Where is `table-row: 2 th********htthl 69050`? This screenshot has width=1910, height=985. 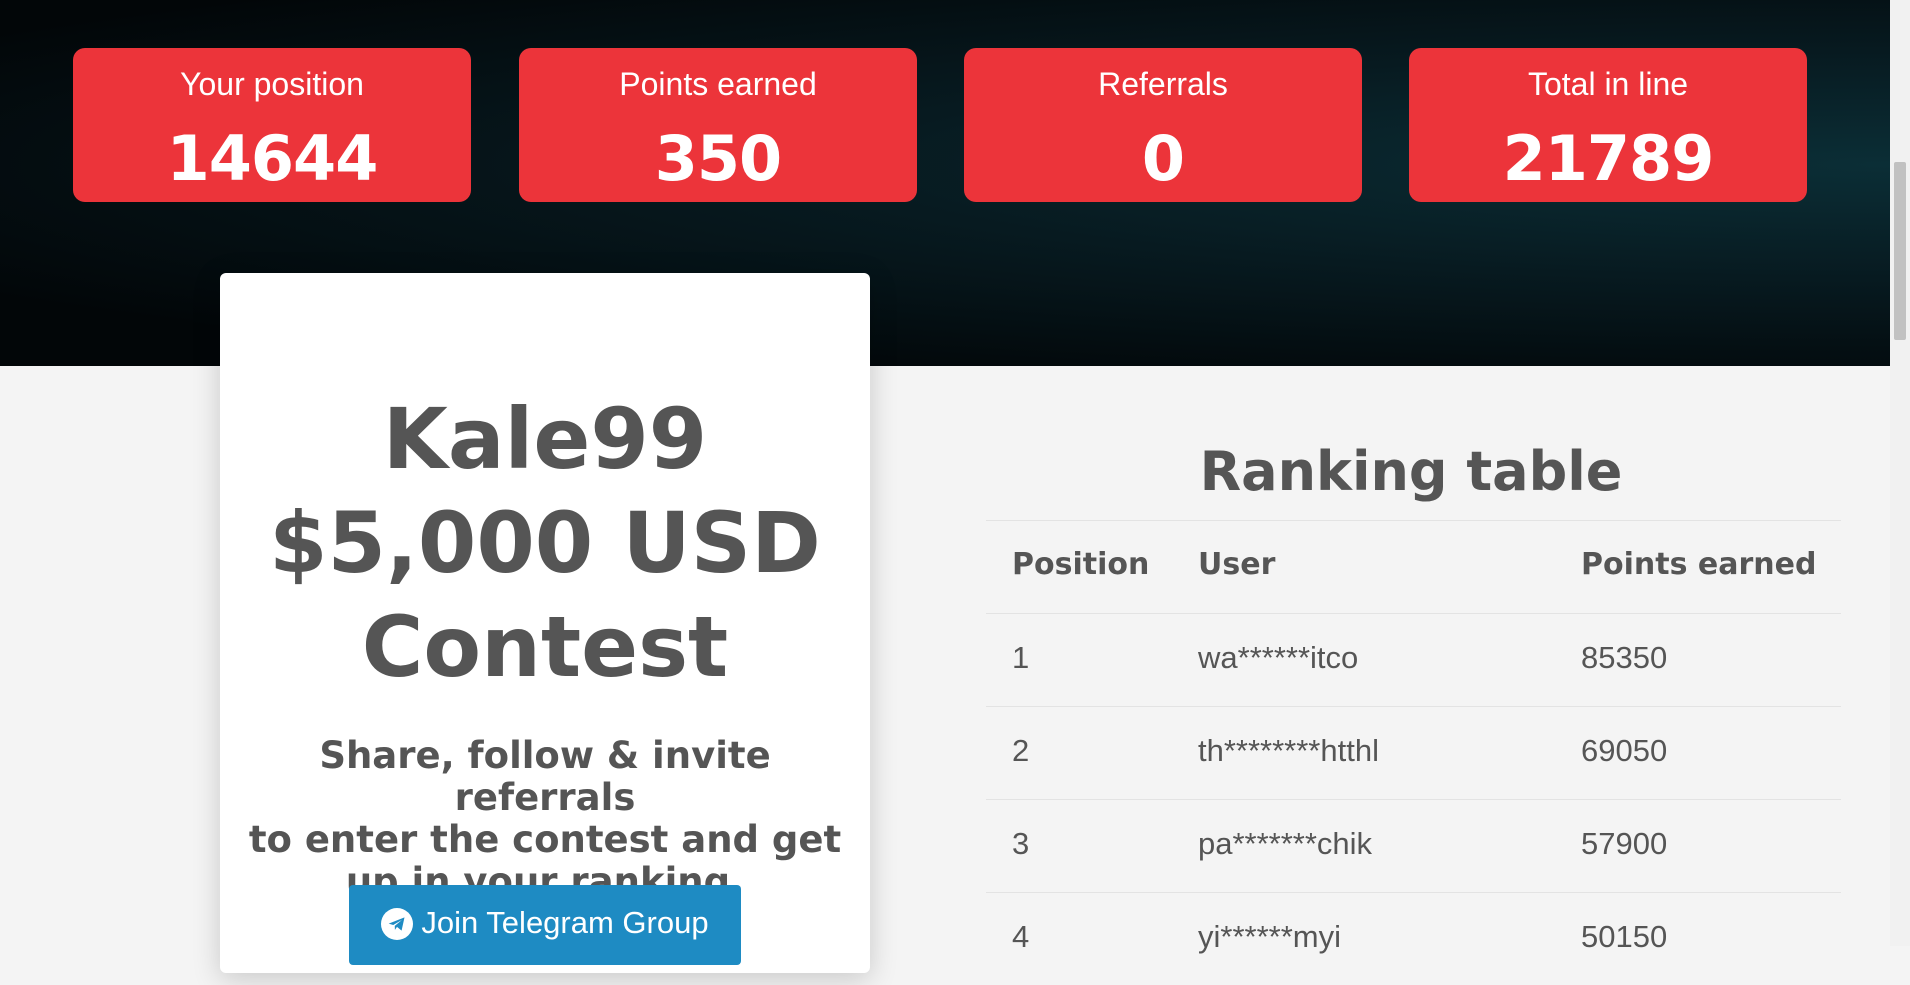 table-row: 2 th********htthl 69050 is located at coordinates (1413, 752).